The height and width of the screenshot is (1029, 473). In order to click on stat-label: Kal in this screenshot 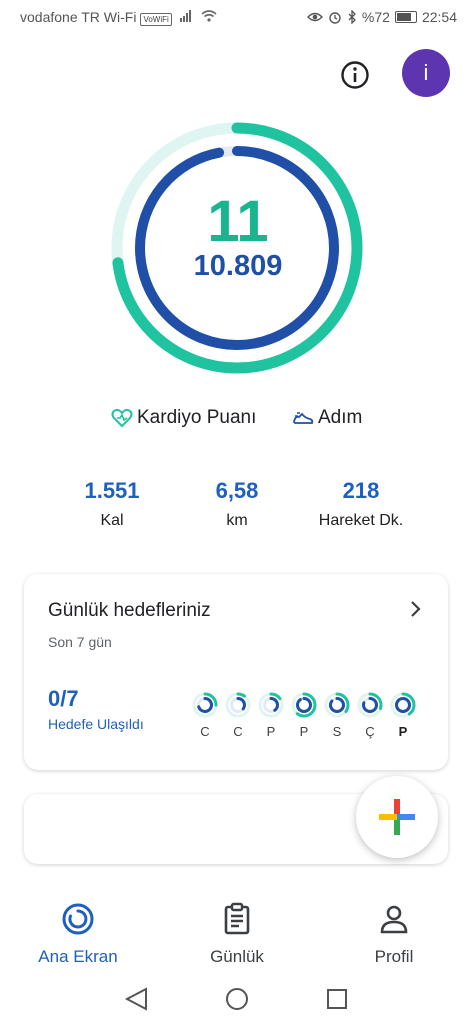, I will do `click(112, 520)`.